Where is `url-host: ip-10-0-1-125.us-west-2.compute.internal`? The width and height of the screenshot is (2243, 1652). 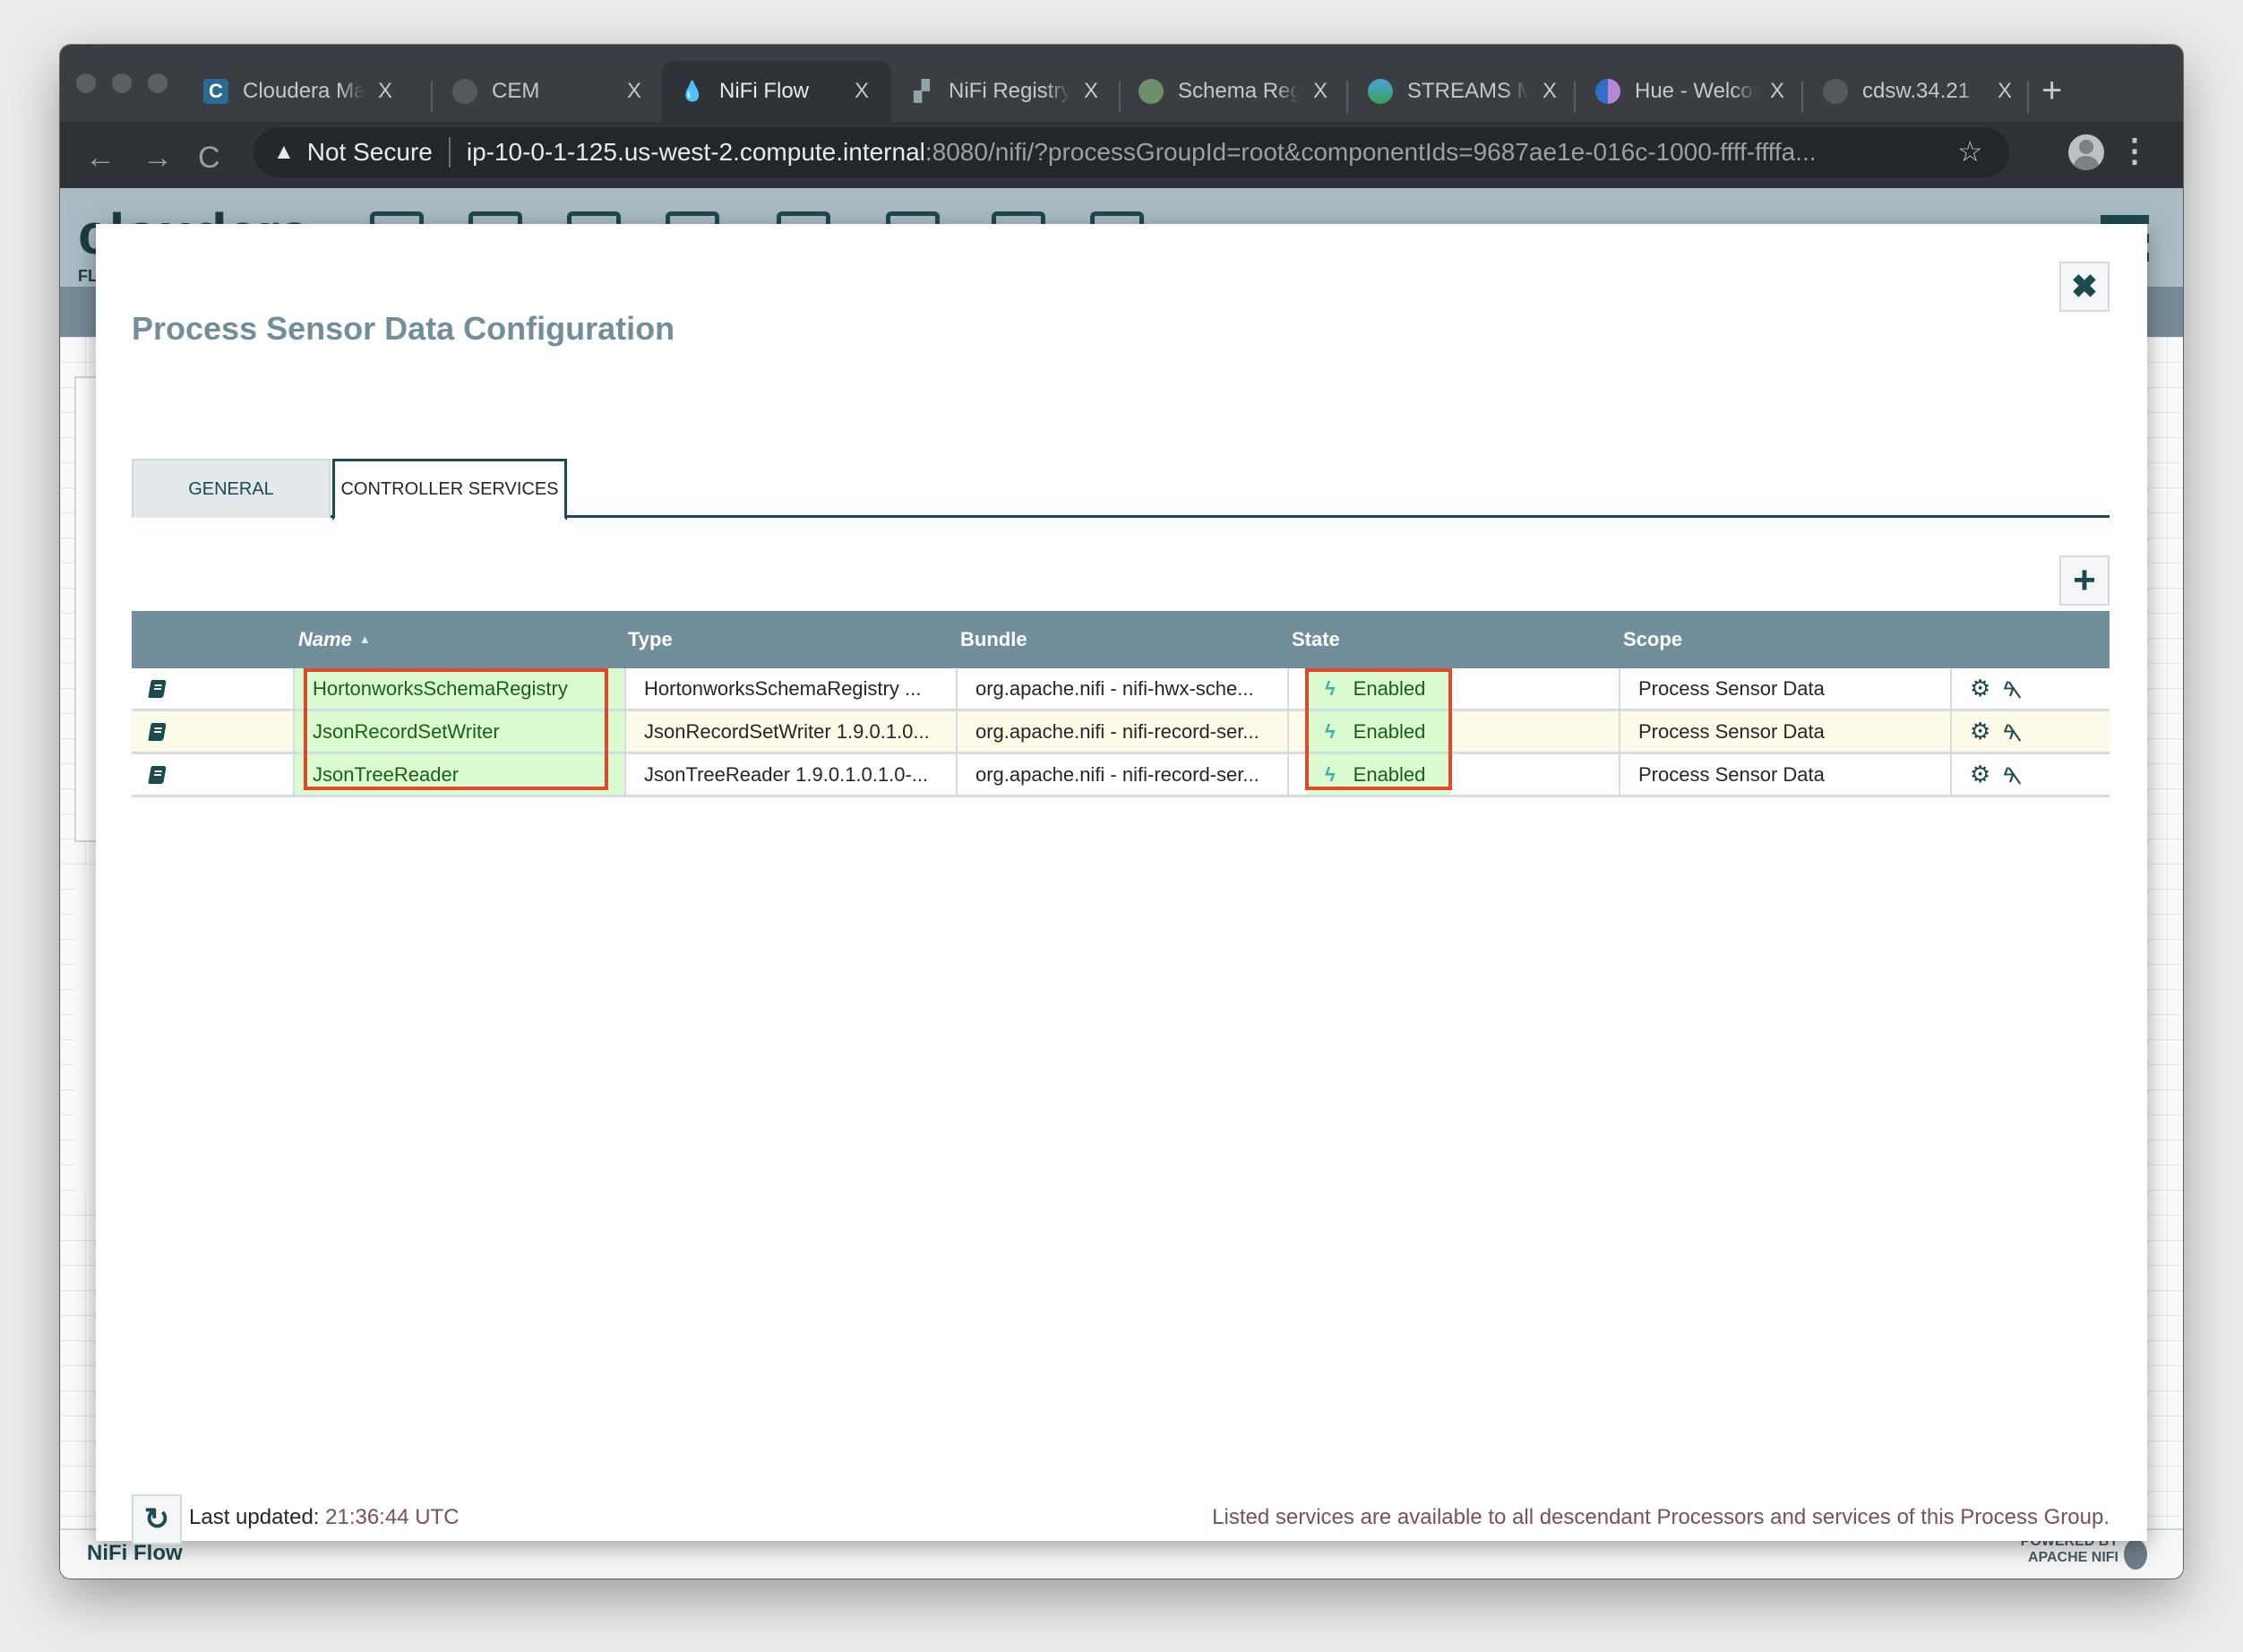 url-host: ip-10-0-1-125.us-west-2.compute.internal is located at coordinates (695, 152).